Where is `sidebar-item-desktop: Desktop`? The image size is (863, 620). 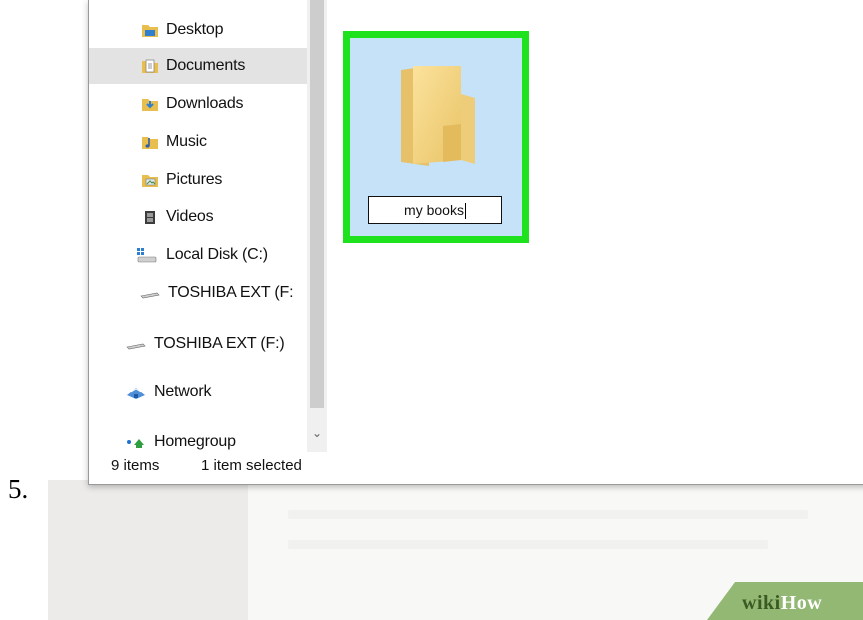 sidebar-item-desktop: Desktop is located at coordinates (198, 30).